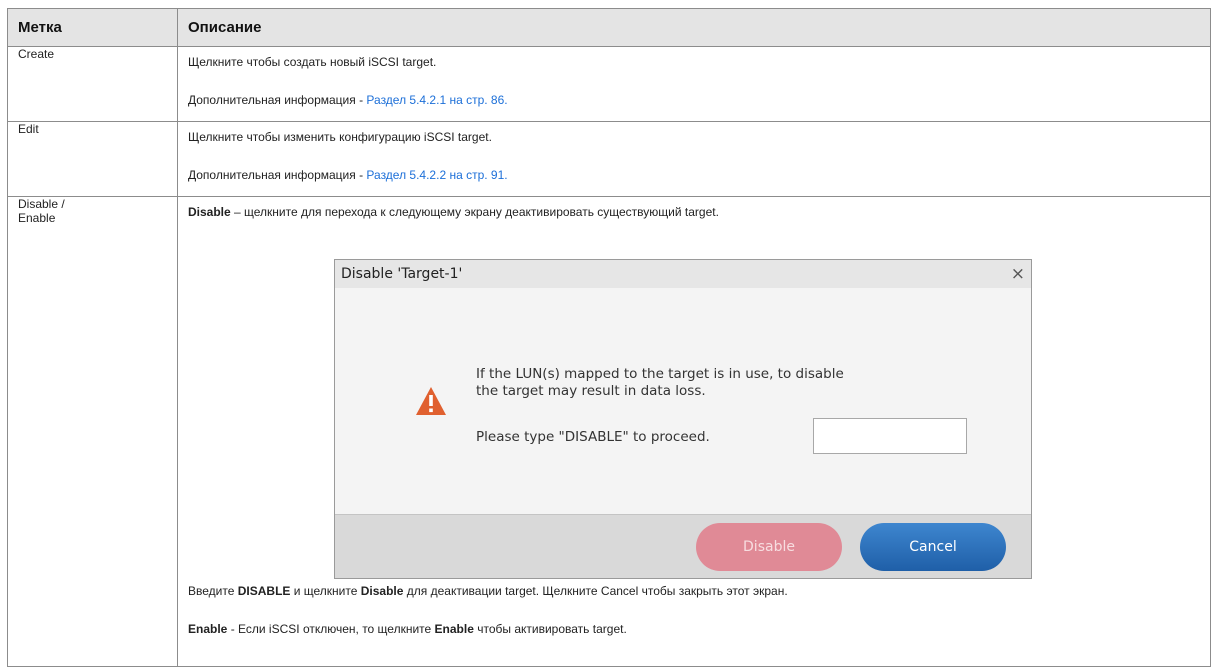  Describe the element at coordinates (593, 437) in the screenshot. I see `dialog-prompt: Please type "DISABLE" to proceed.` at that location.